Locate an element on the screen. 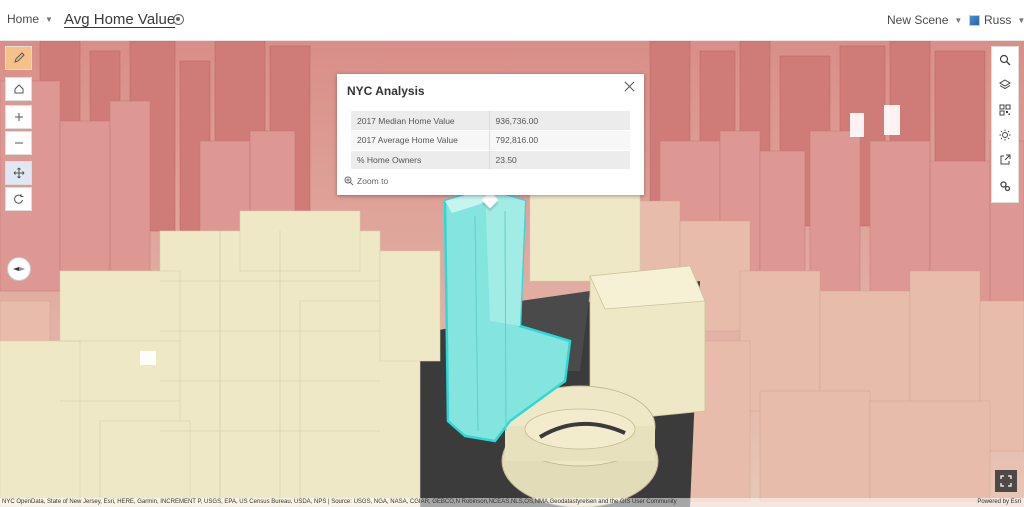 The height and width of the screenshot is (507, 1024). compass-icon is located at coordinates (19, 269).